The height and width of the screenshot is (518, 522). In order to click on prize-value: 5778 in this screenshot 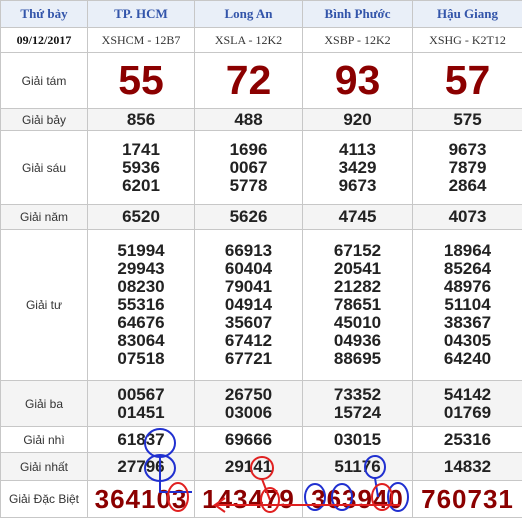, I will do `click(248, 185)`.